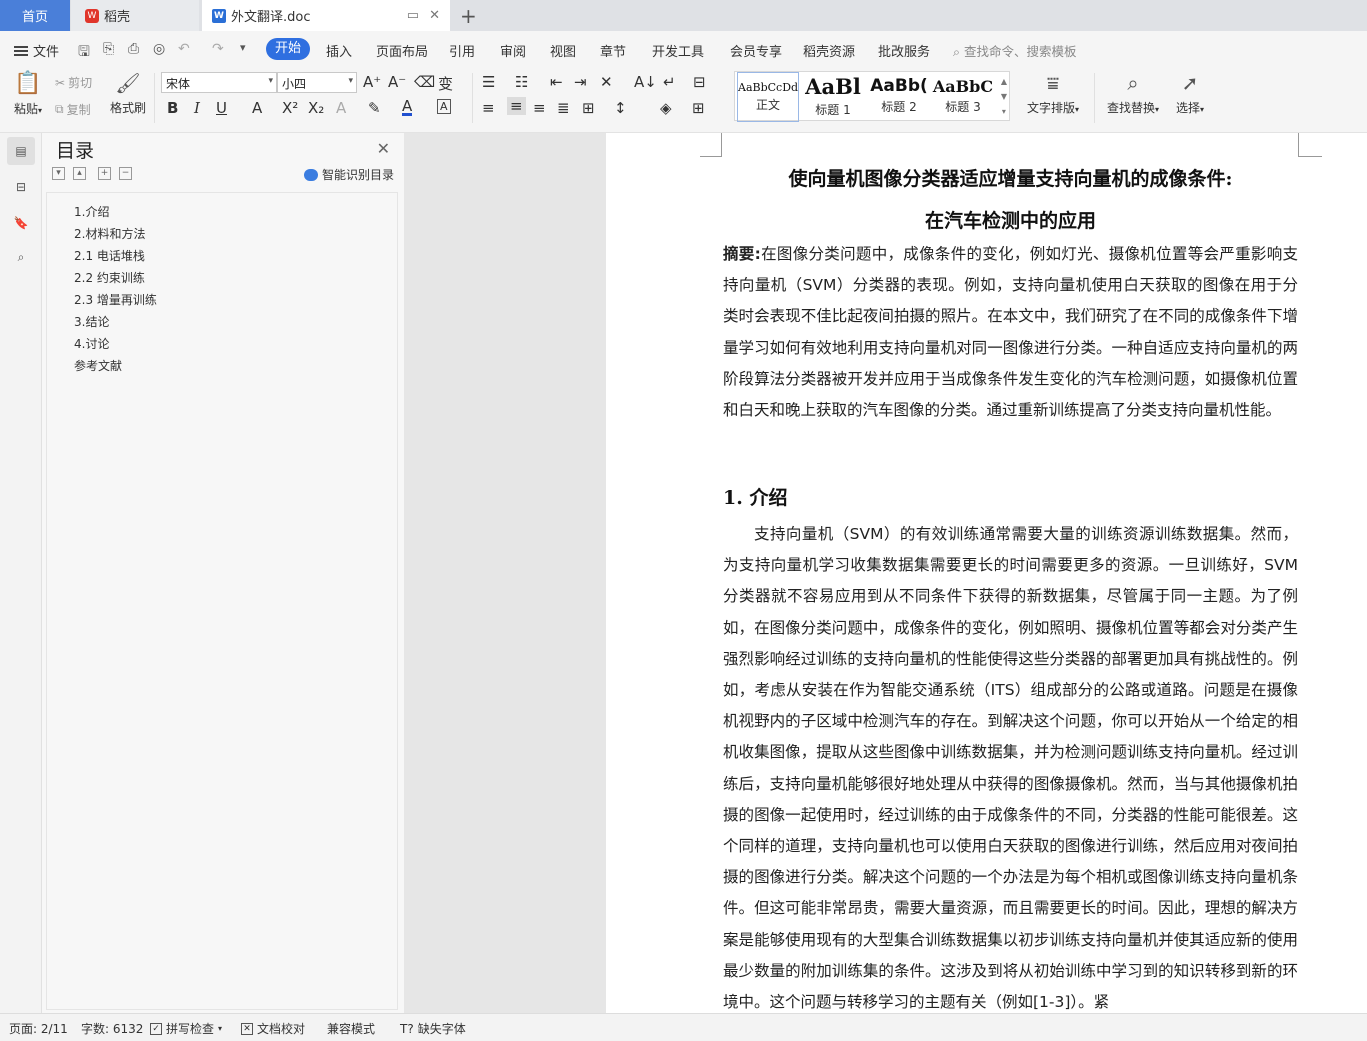  Describe the element at coordinates (35, 15) in the screenshot. I see `tab-home: 首页` at that location.